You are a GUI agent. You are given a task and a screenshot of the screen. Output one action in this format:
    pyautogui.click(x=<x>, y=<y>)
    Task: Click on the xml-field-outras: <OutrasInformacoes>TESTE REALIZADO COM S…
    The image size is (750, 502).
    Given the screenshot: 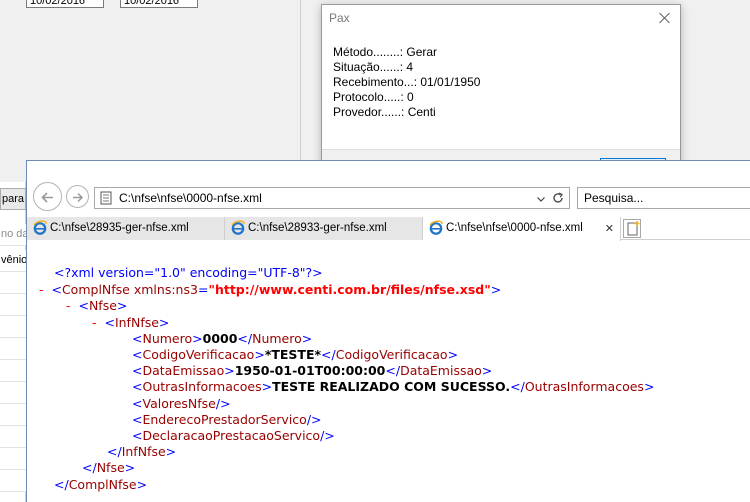 What is the action you would take?
    pyautogui.click(x=393, y=386)
    